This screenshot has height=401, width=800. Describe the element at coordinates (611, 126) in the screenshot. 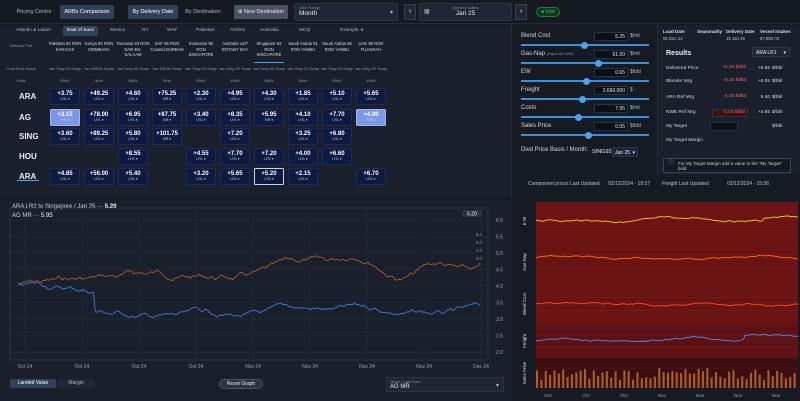

I see `field-input: 0.05` at that location.